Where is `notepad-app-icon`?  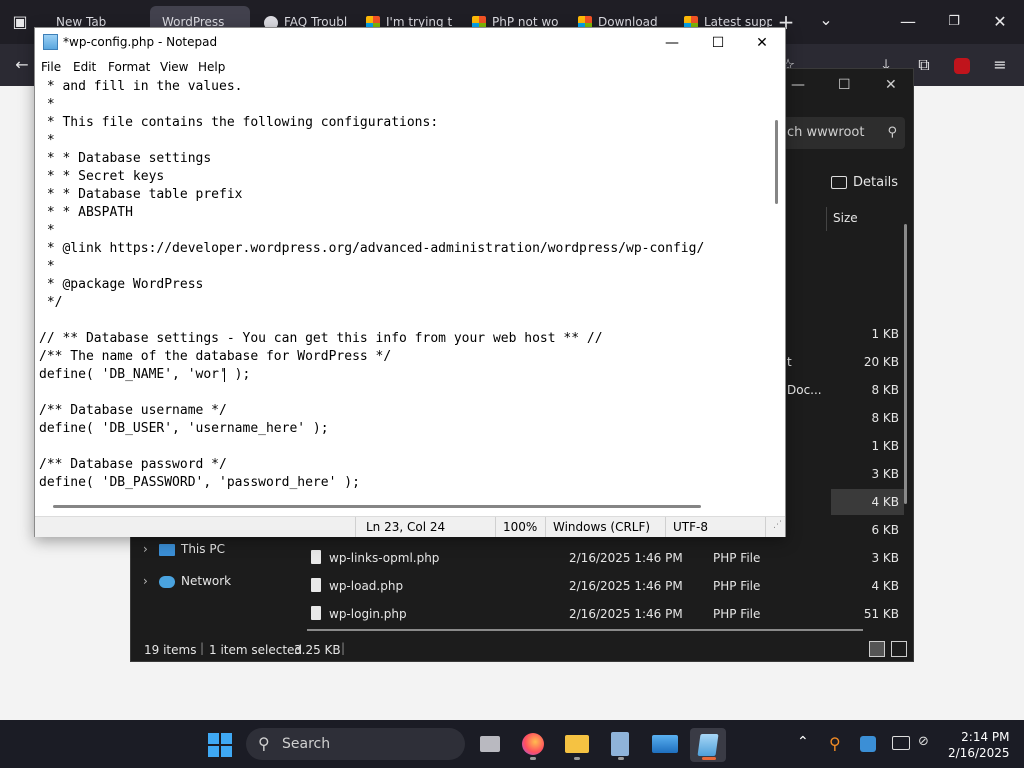 notepad-app-icon is located at coordinates (50, 42).